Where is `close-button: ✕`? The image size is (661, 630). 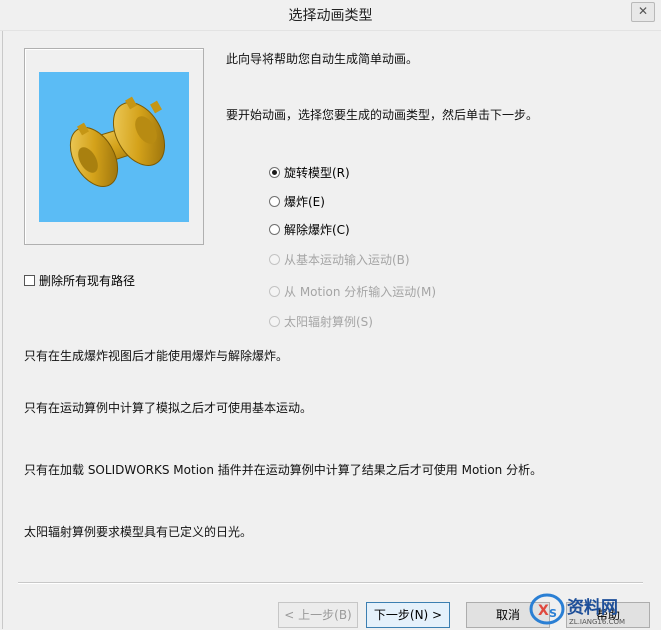 close-button: ✕ is located at coordinates (643, 12).